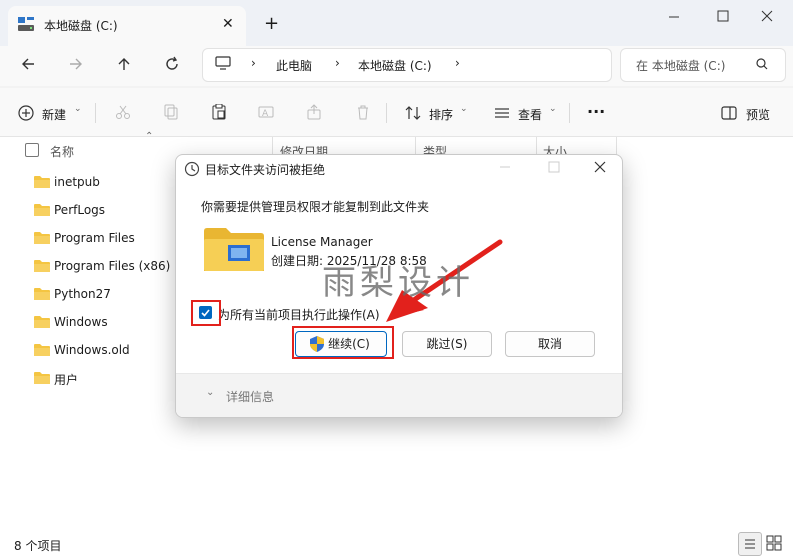 The height and width of the screenshot is (558, 793). Describe the element at coordinates (77, 182) in the screenshot. I see `file-name: inetpub` at that location.